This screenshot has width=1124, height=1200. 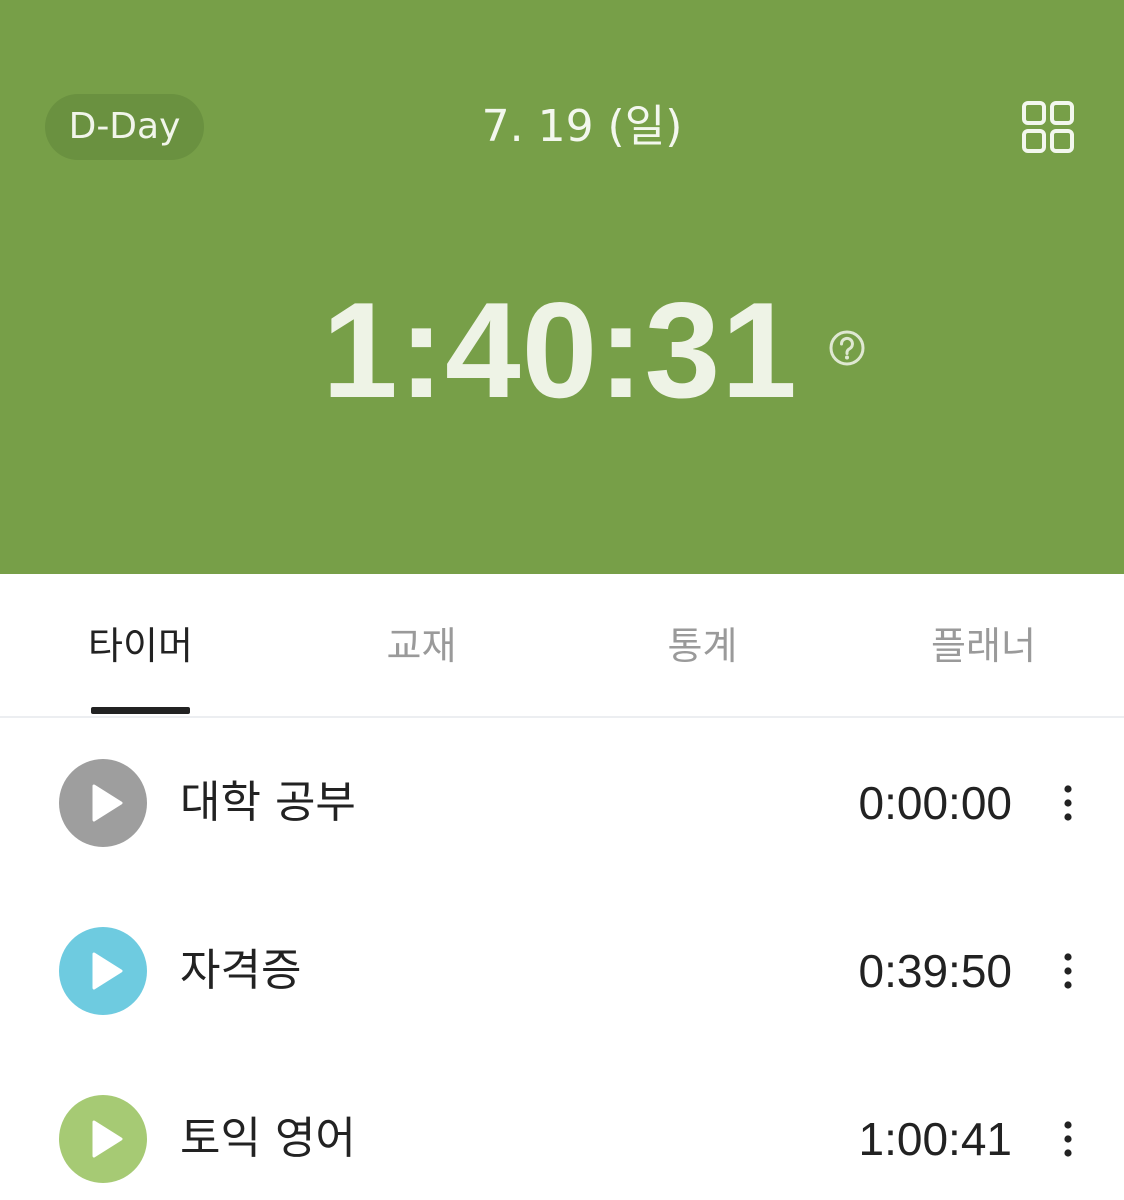 I want to click on total-study-timer: 1:40:31, so click(x=560, y=350).